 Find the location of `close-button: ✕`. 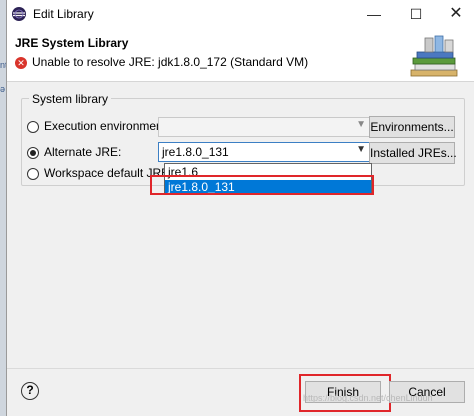

close-button: ✕ is located at coordinates (456, 14).